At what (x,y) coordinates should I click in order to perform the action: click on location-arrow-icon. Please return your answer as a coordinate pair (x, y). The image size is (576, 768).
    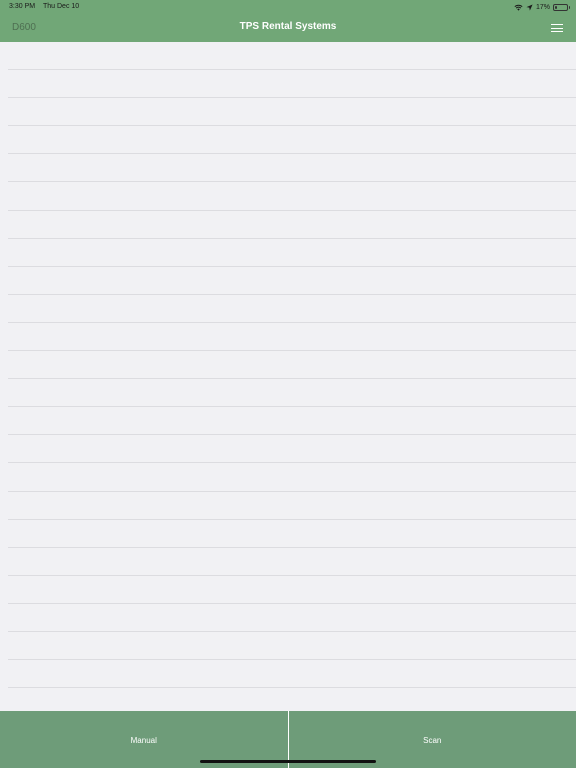
    Looking at the image, I should click on (529, 7).